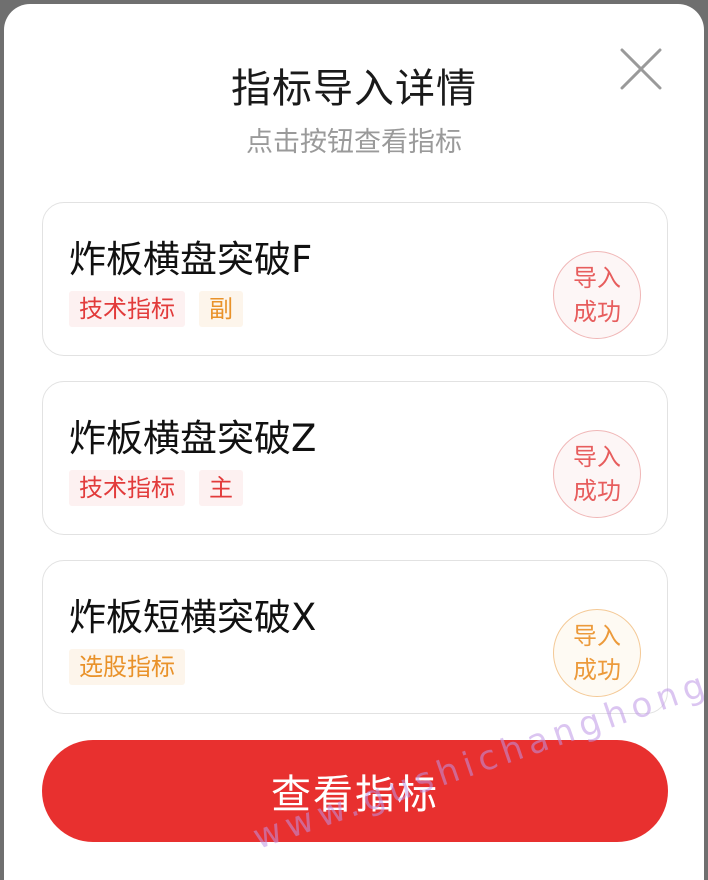 The height and width of the screenshot is (880, 708). I want to click on close-icon, so click(641, 69).